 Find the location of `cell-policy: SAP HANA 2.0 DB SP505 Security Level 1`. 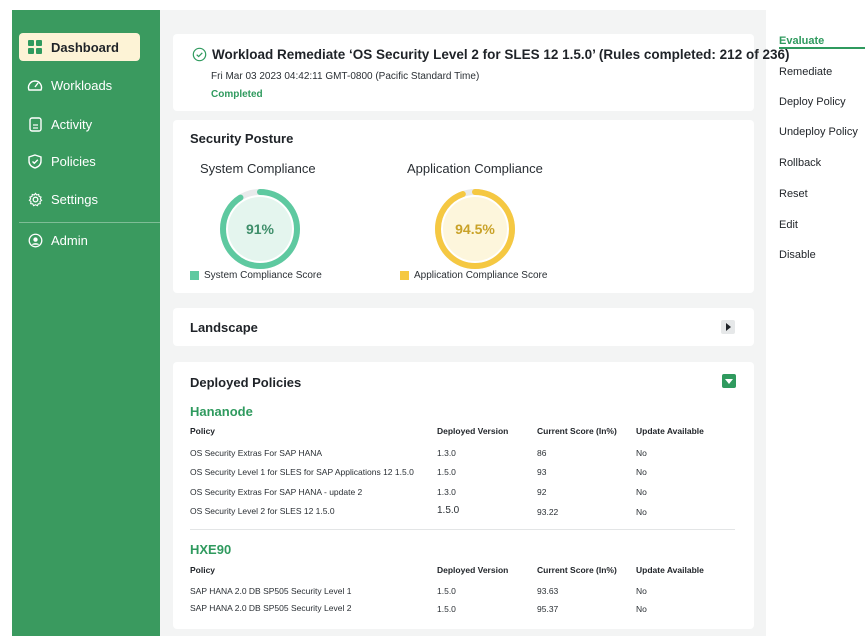

cell-policy: SAP HANA 2.0 DB SP505 Security Level 1 is located at coordinates (271, 591).